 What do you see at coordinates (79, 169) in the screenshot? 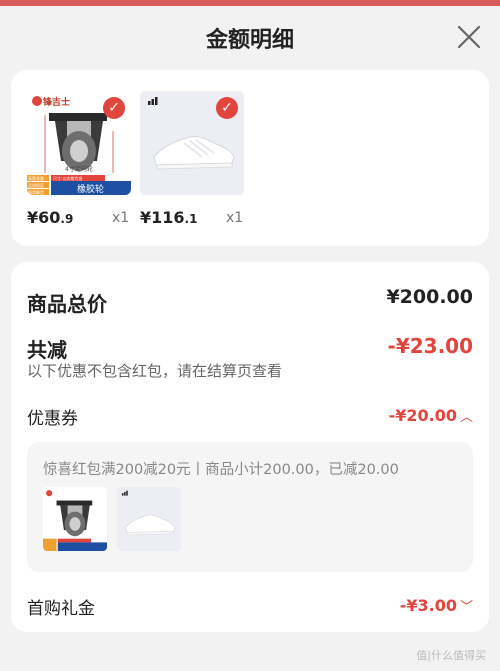
I see `caster-caption-text: 4寸定向轮` at bounding box center [79, 169].